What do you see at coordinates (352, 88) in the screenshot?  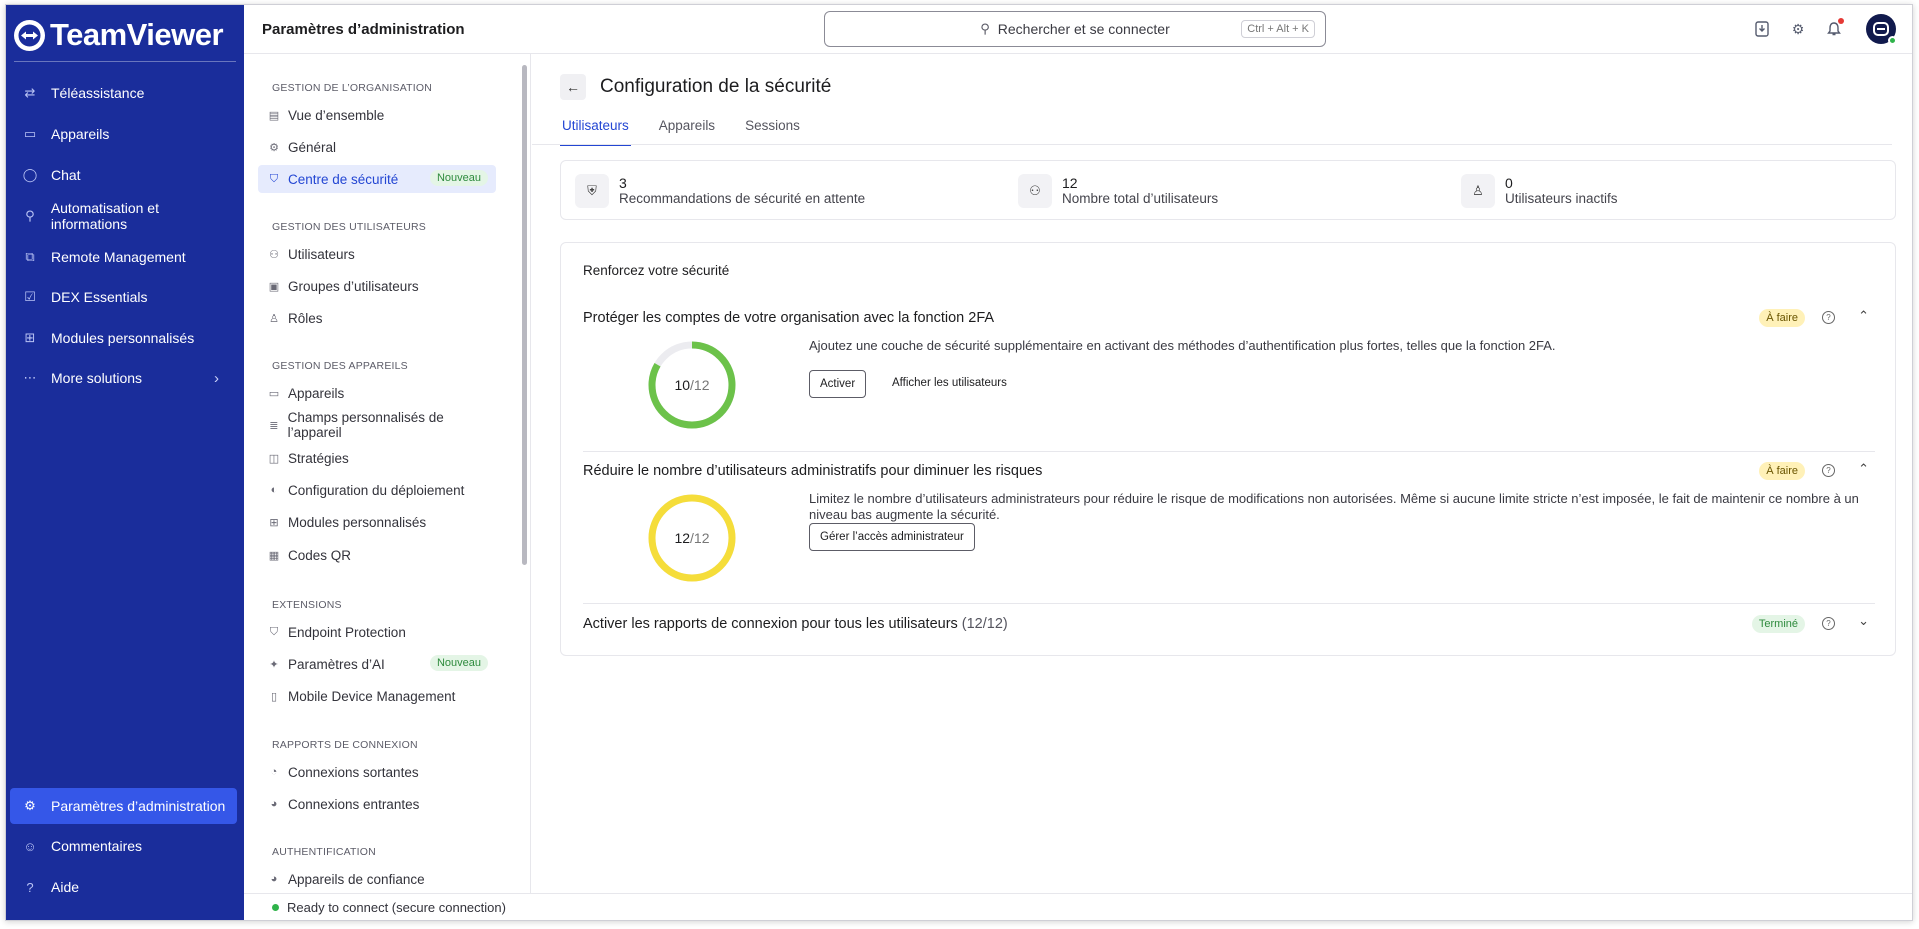 I see `section-heading: GESTION DE L’ORGANISATION` at bounding box center [352, 88].